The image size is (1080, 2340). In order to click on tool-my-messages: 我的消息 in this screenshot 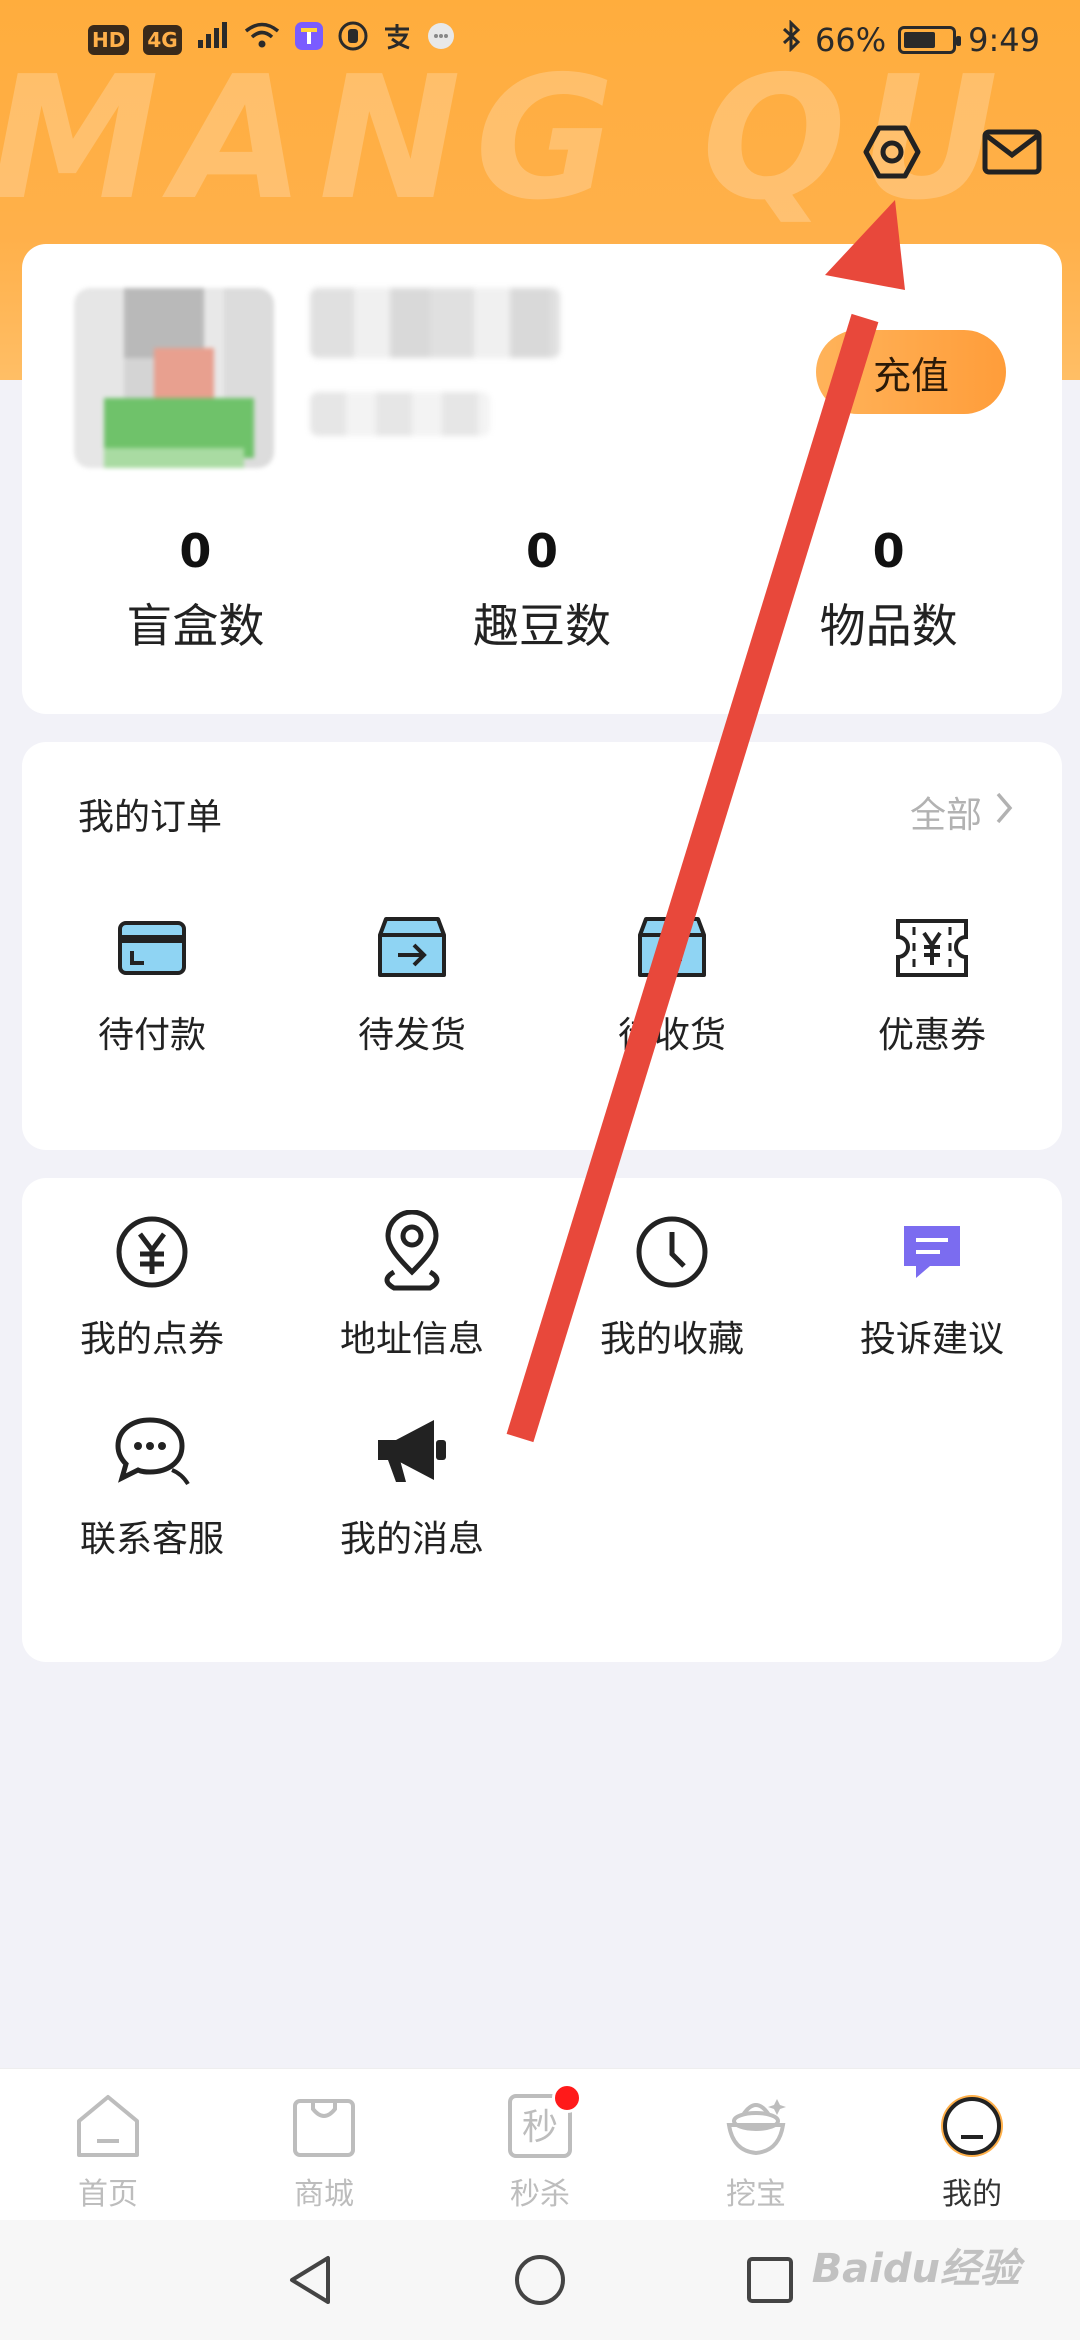, I will do `click(412, 1487)`.